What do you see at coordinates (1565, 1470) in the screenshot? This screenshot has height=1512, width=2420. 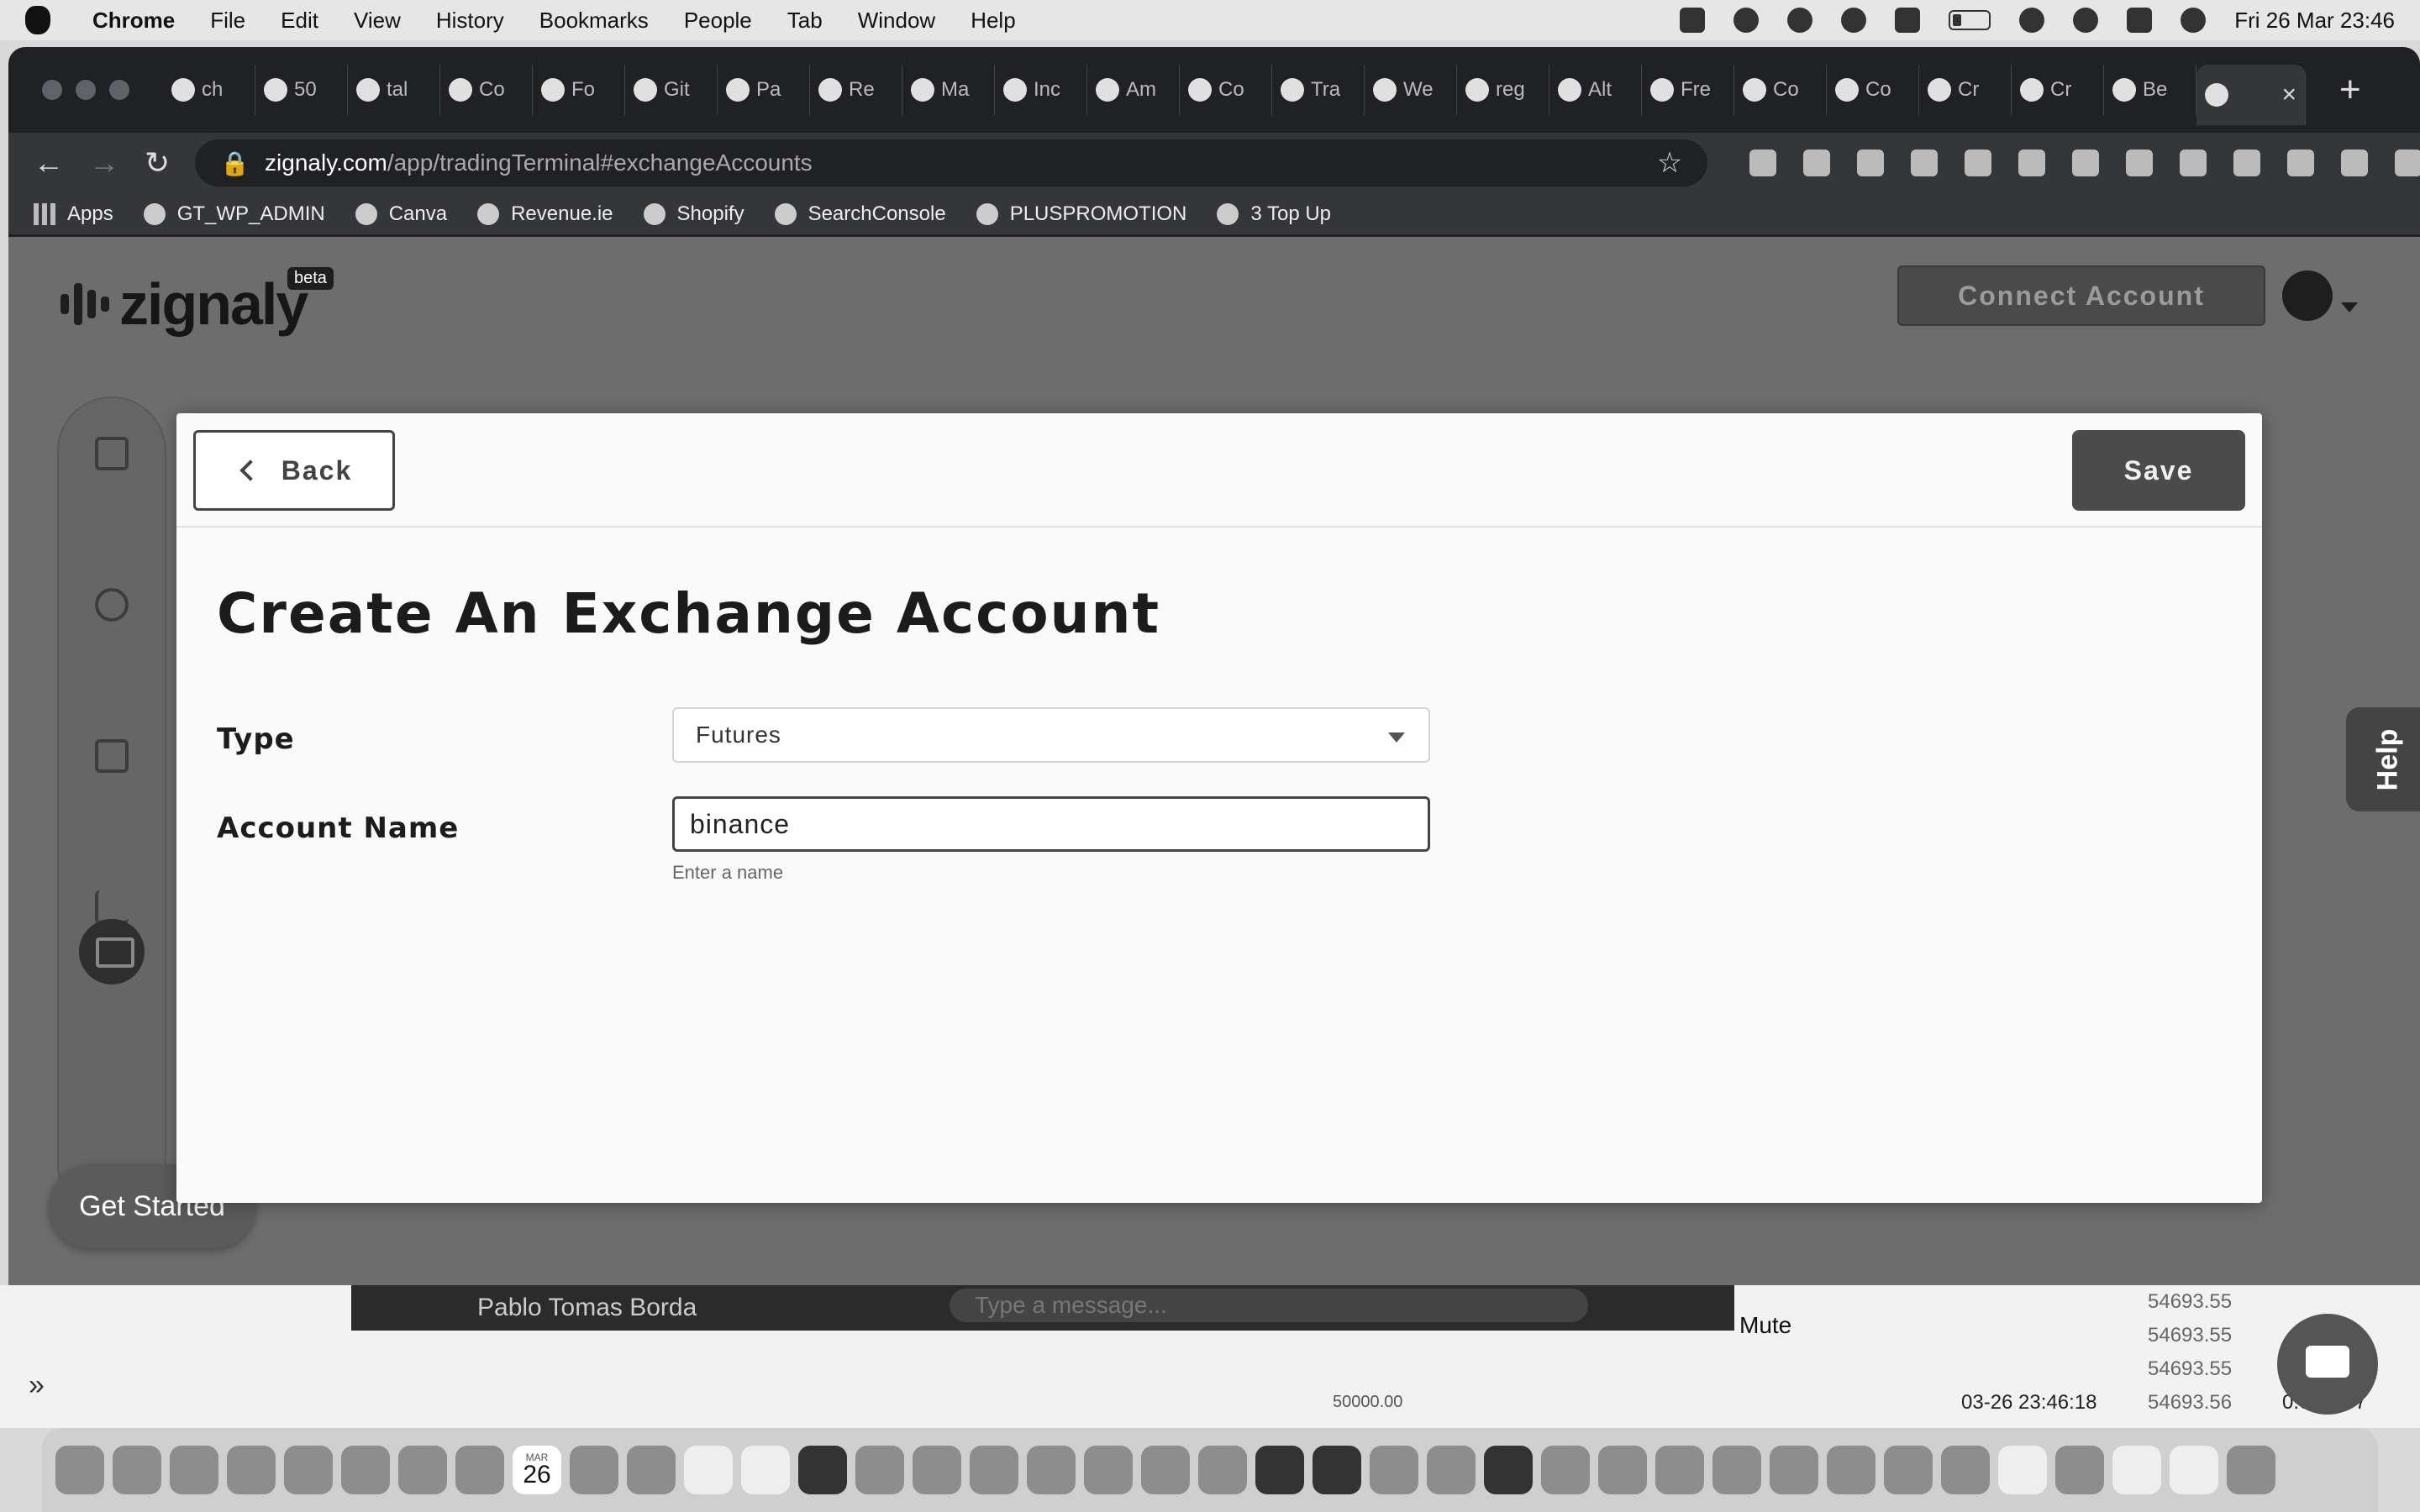 I see `telegram-icon` at bounding box center [1565, 1470].